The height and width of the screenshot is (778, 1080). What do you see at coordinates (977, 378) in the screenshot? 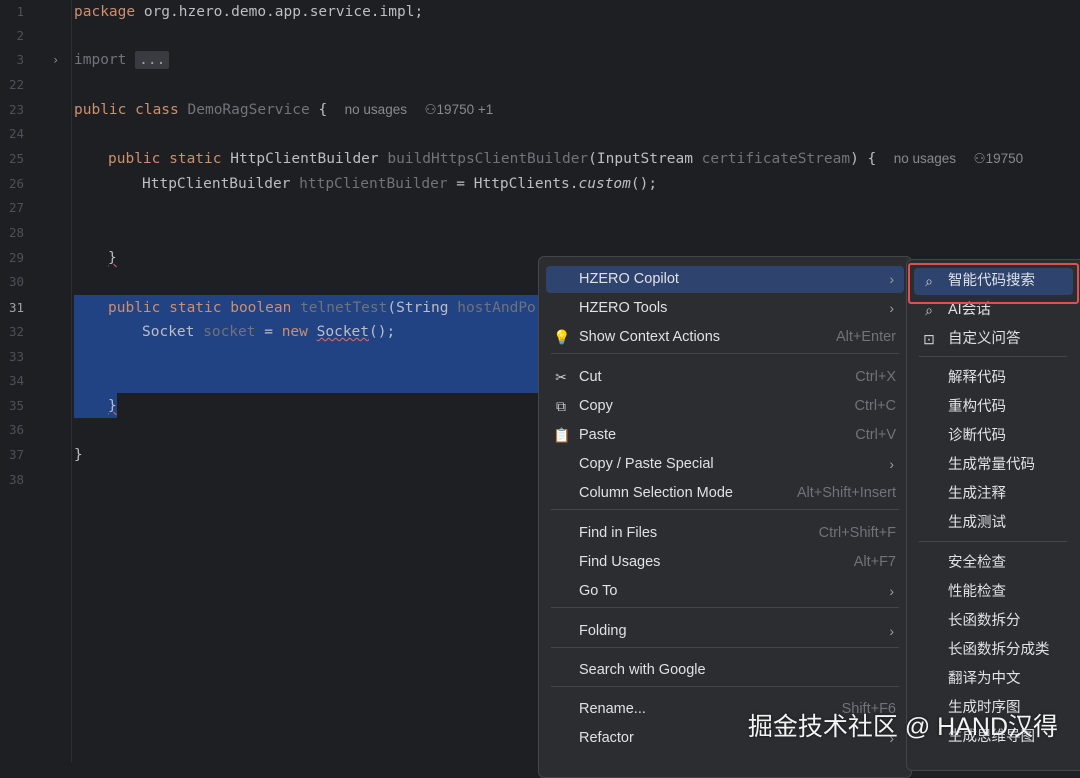
I see `submenu-item-label: 解释代码` at bounding box center [977, 378].